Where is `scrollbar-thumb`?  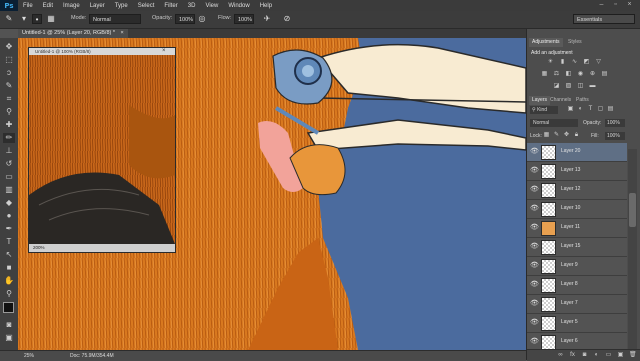 scrollbar-thumb is located at coordinates (632, 210).